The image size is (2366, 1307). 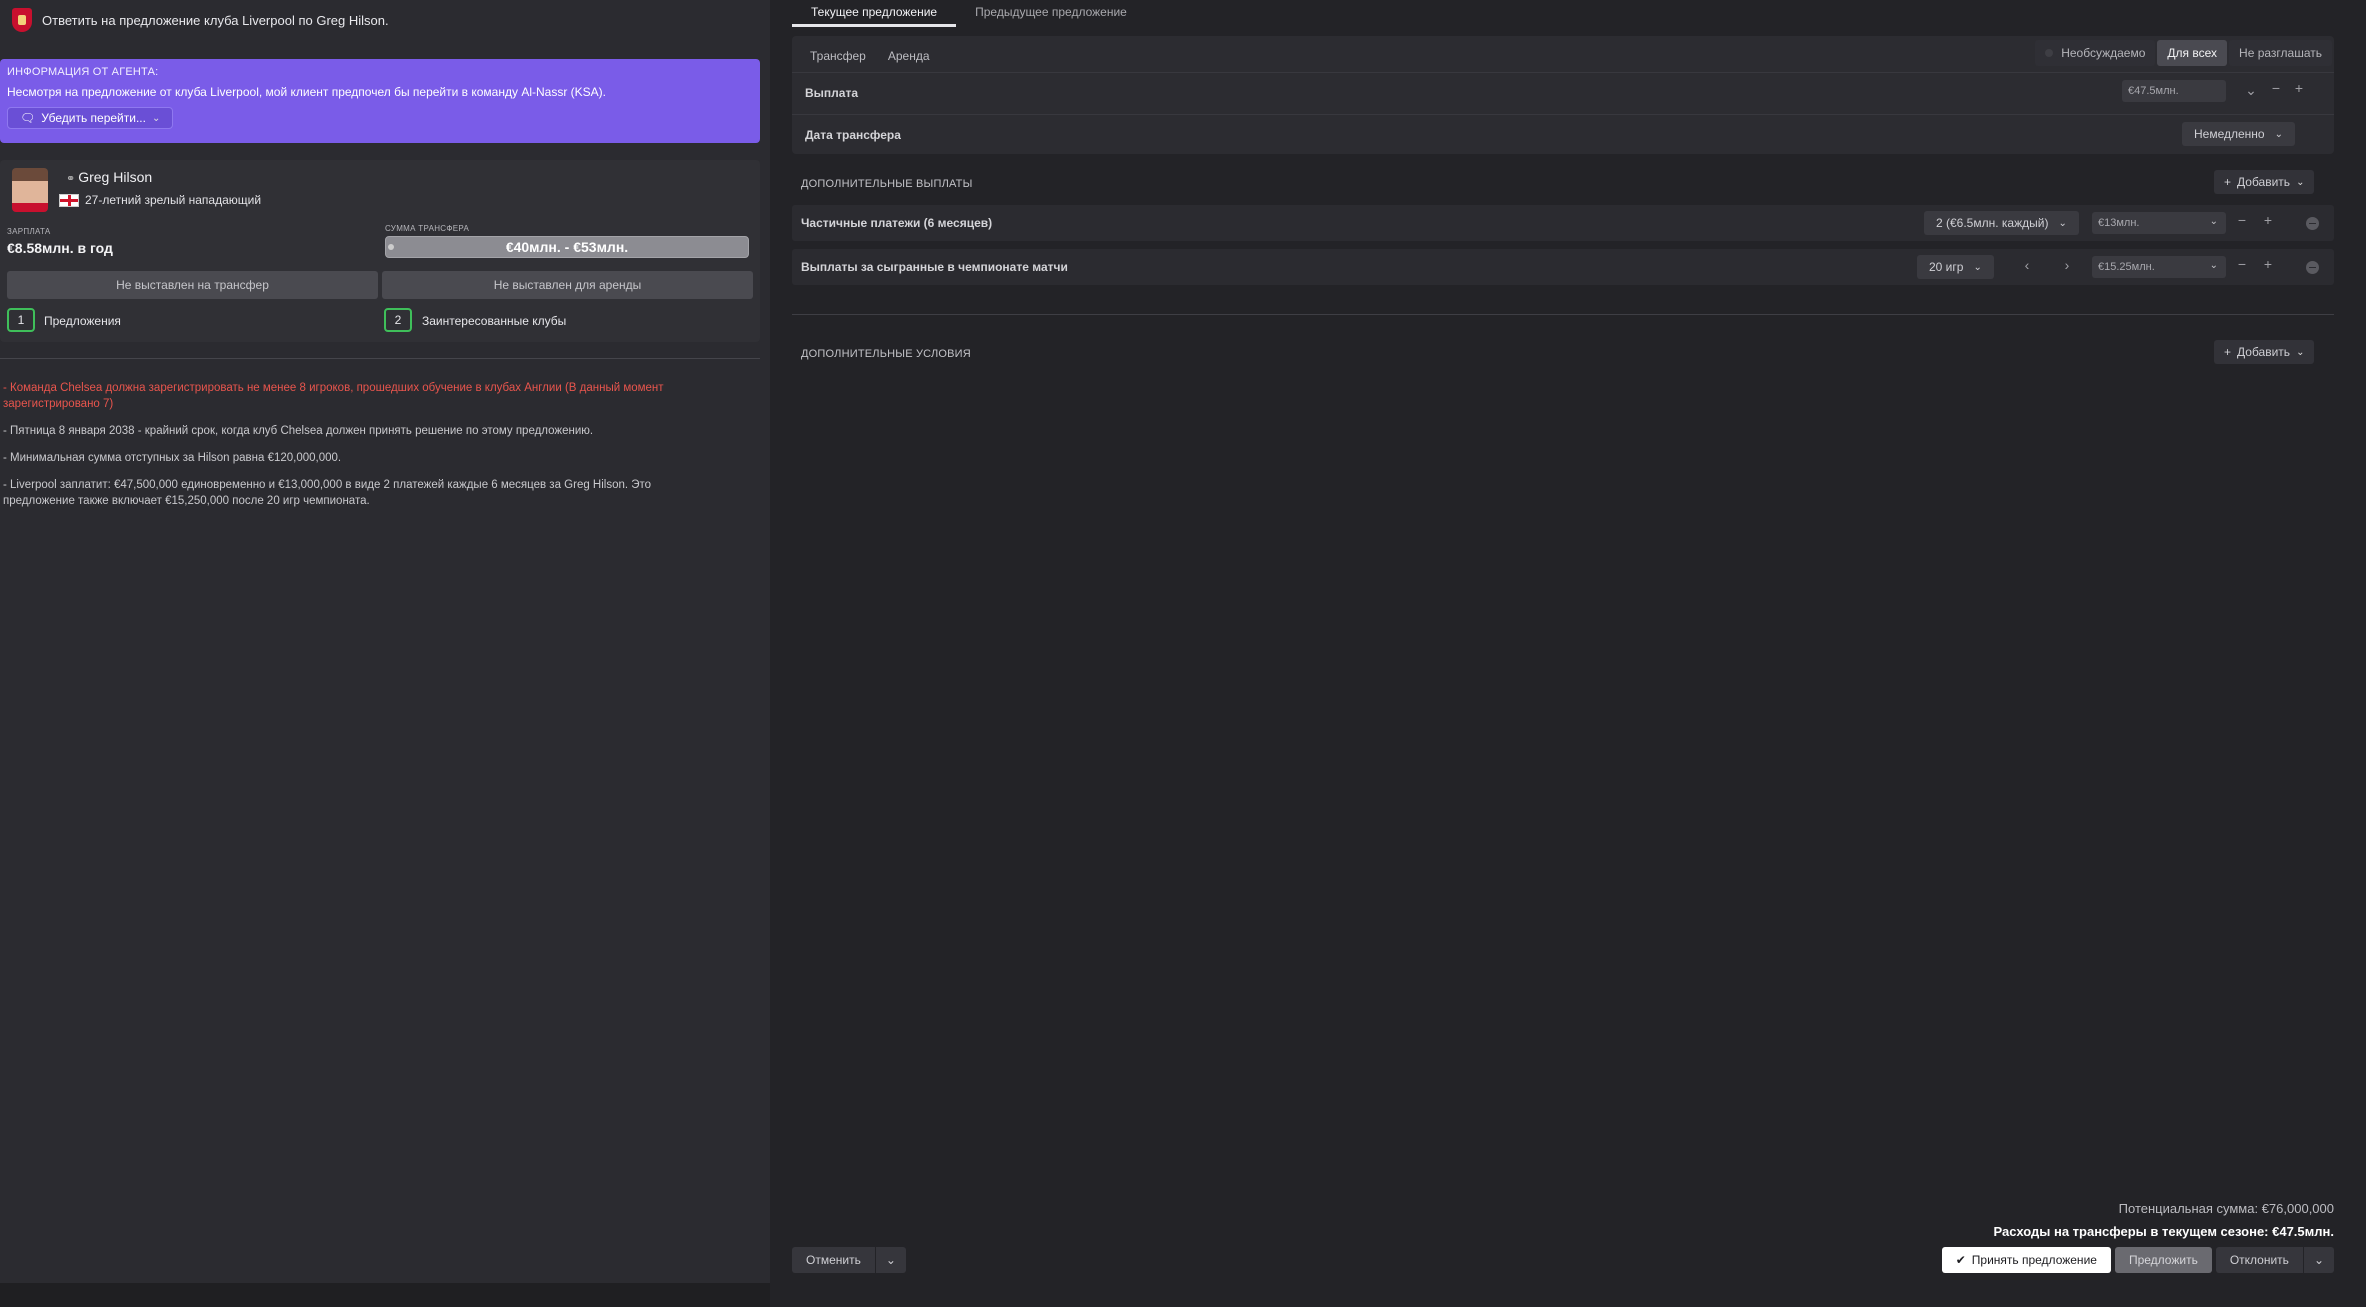 I want to click on accept-offer-button: ✔ Принять предложение, so click(x=2026, y=1260).